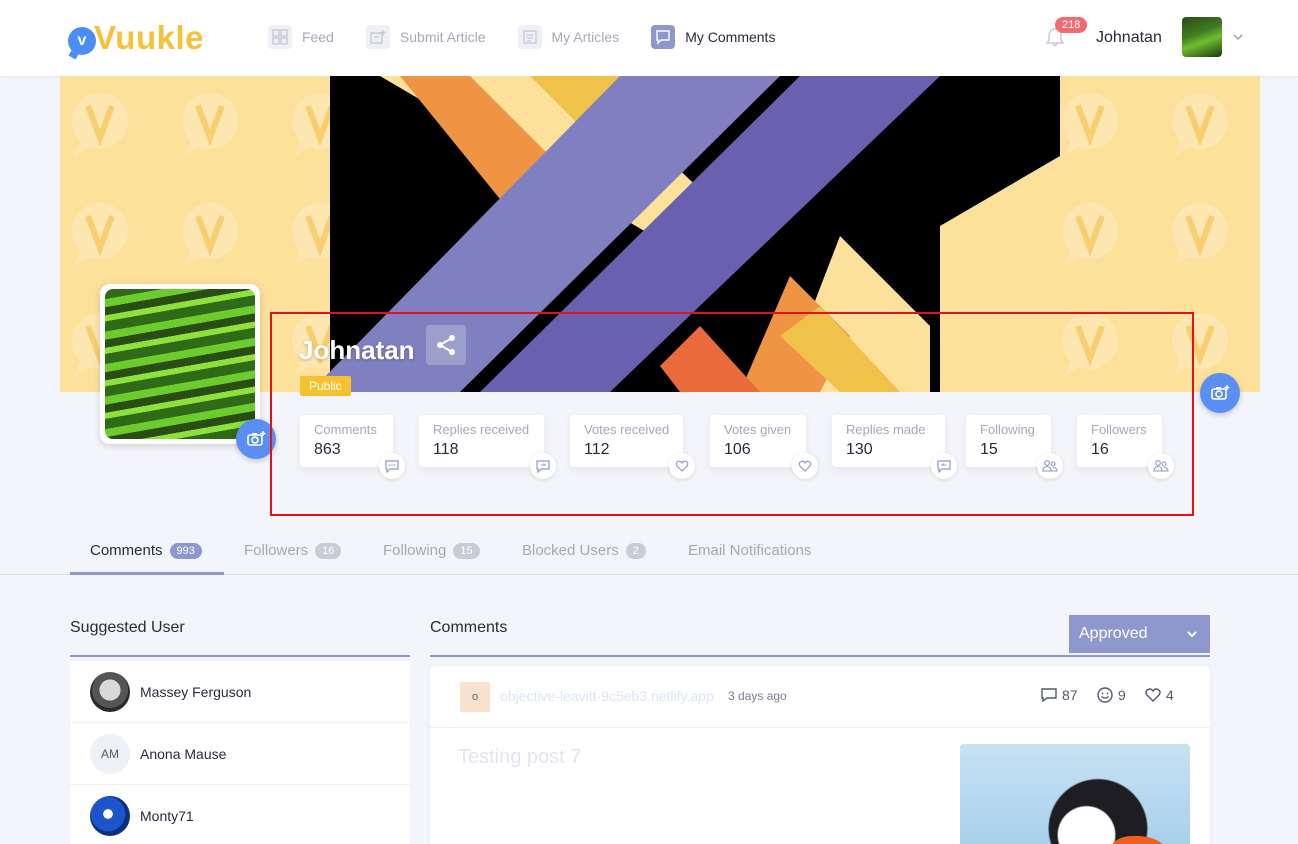 This screenshot has width=1298, height=844. I want to click on user-name: Monty71, so click(167, 815).